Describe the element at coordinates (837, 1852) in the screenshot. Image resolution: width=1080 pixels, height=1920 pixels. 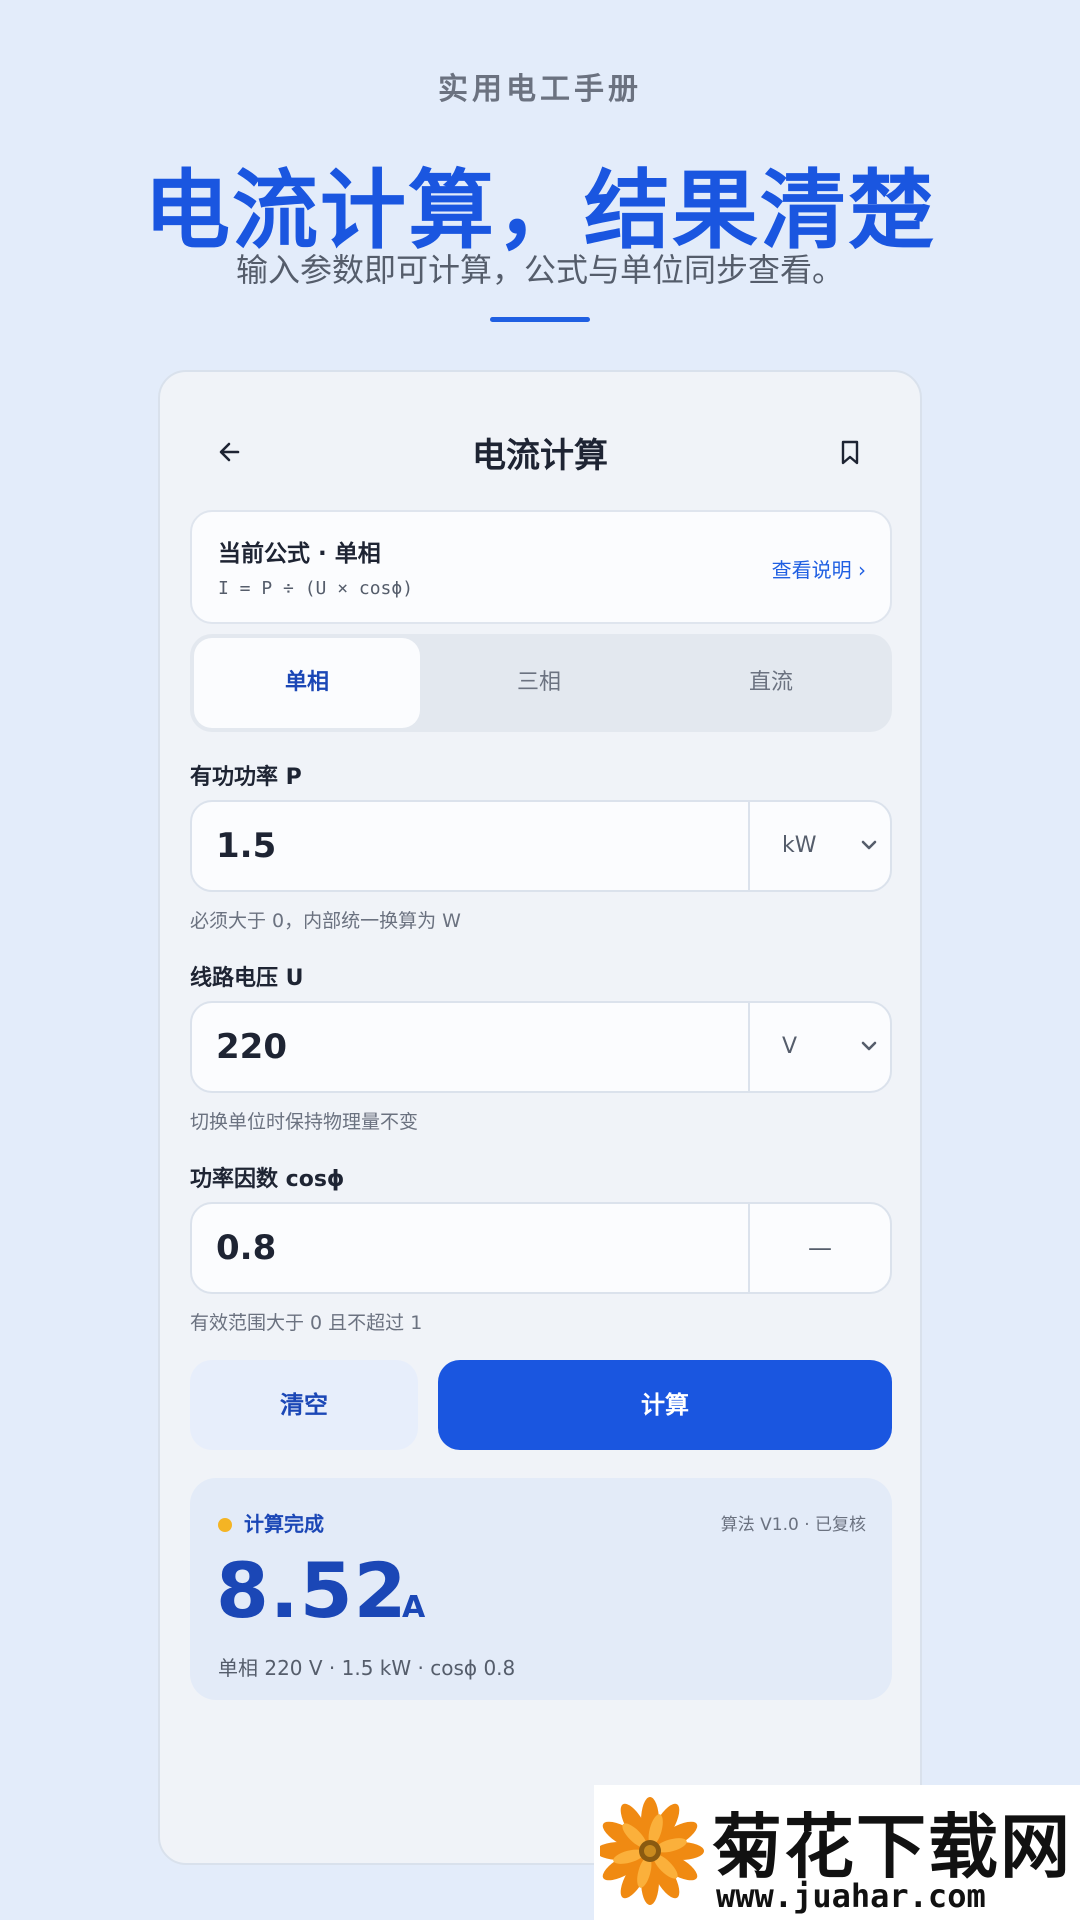
I see `watermark: 菊花下载网 www.juahar.com` at that location.